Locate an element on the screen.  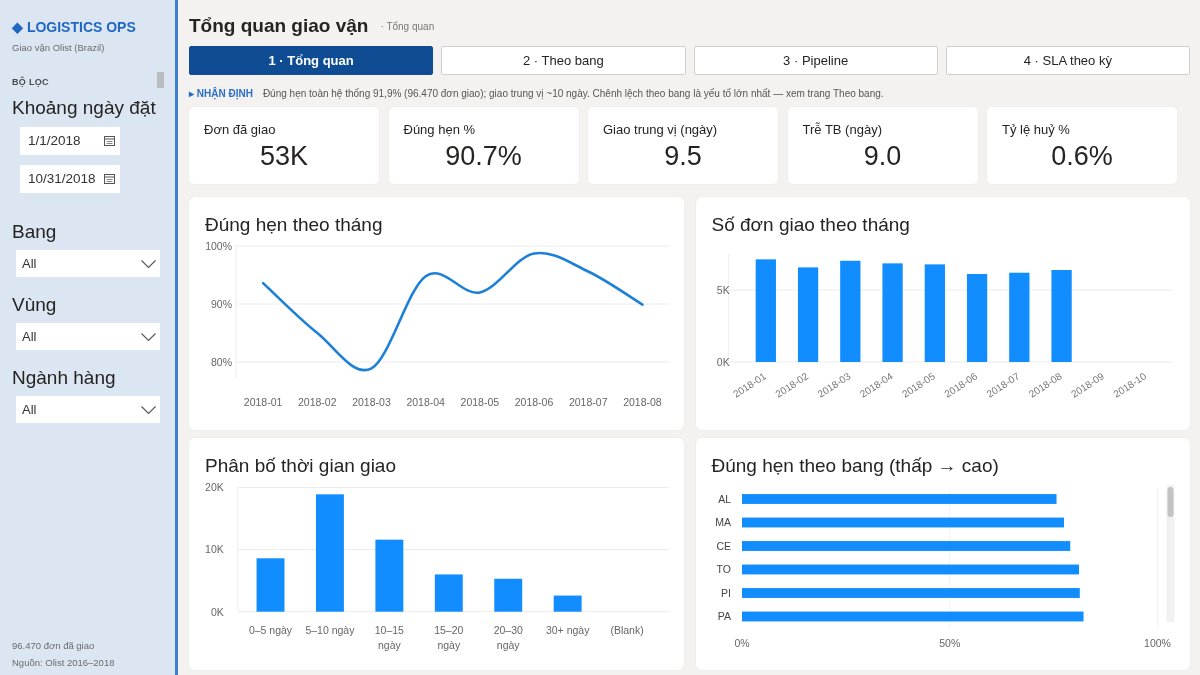
chart-title: Đúng hẹn theo bang (thấp → cao) is located at coordinates (855, 466).